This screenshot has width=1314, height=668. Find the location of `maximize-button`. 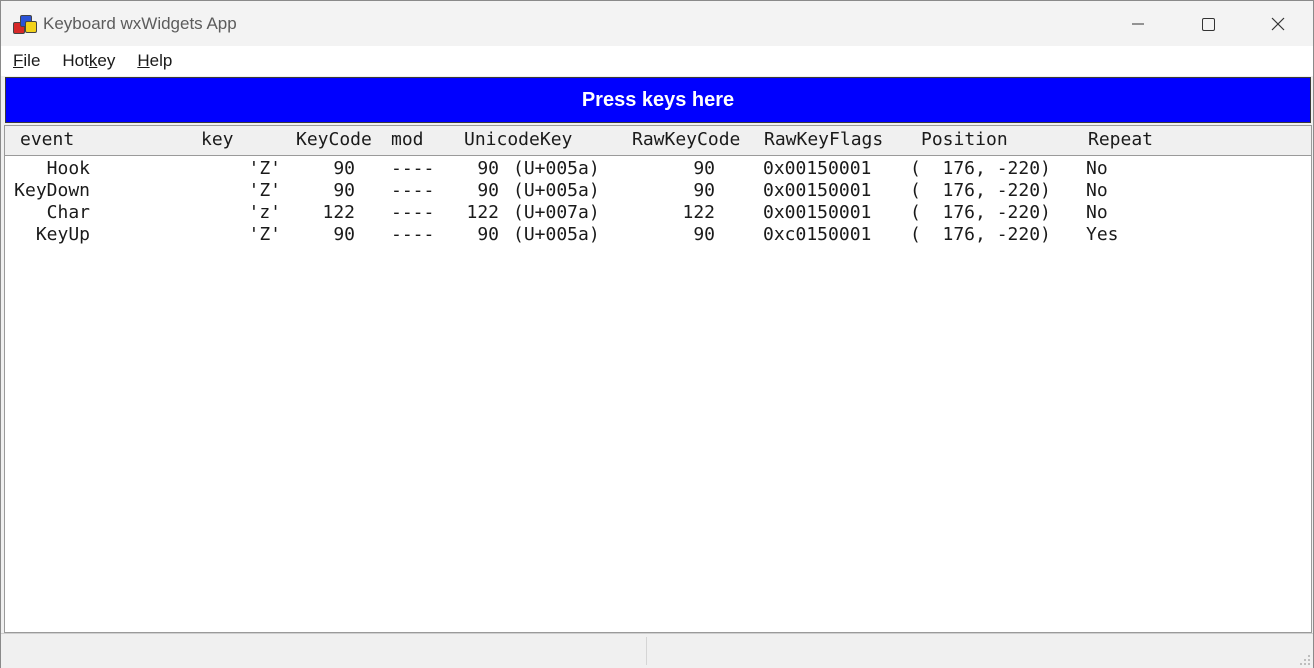

maximize-button is located at coordinates (1208, 23).